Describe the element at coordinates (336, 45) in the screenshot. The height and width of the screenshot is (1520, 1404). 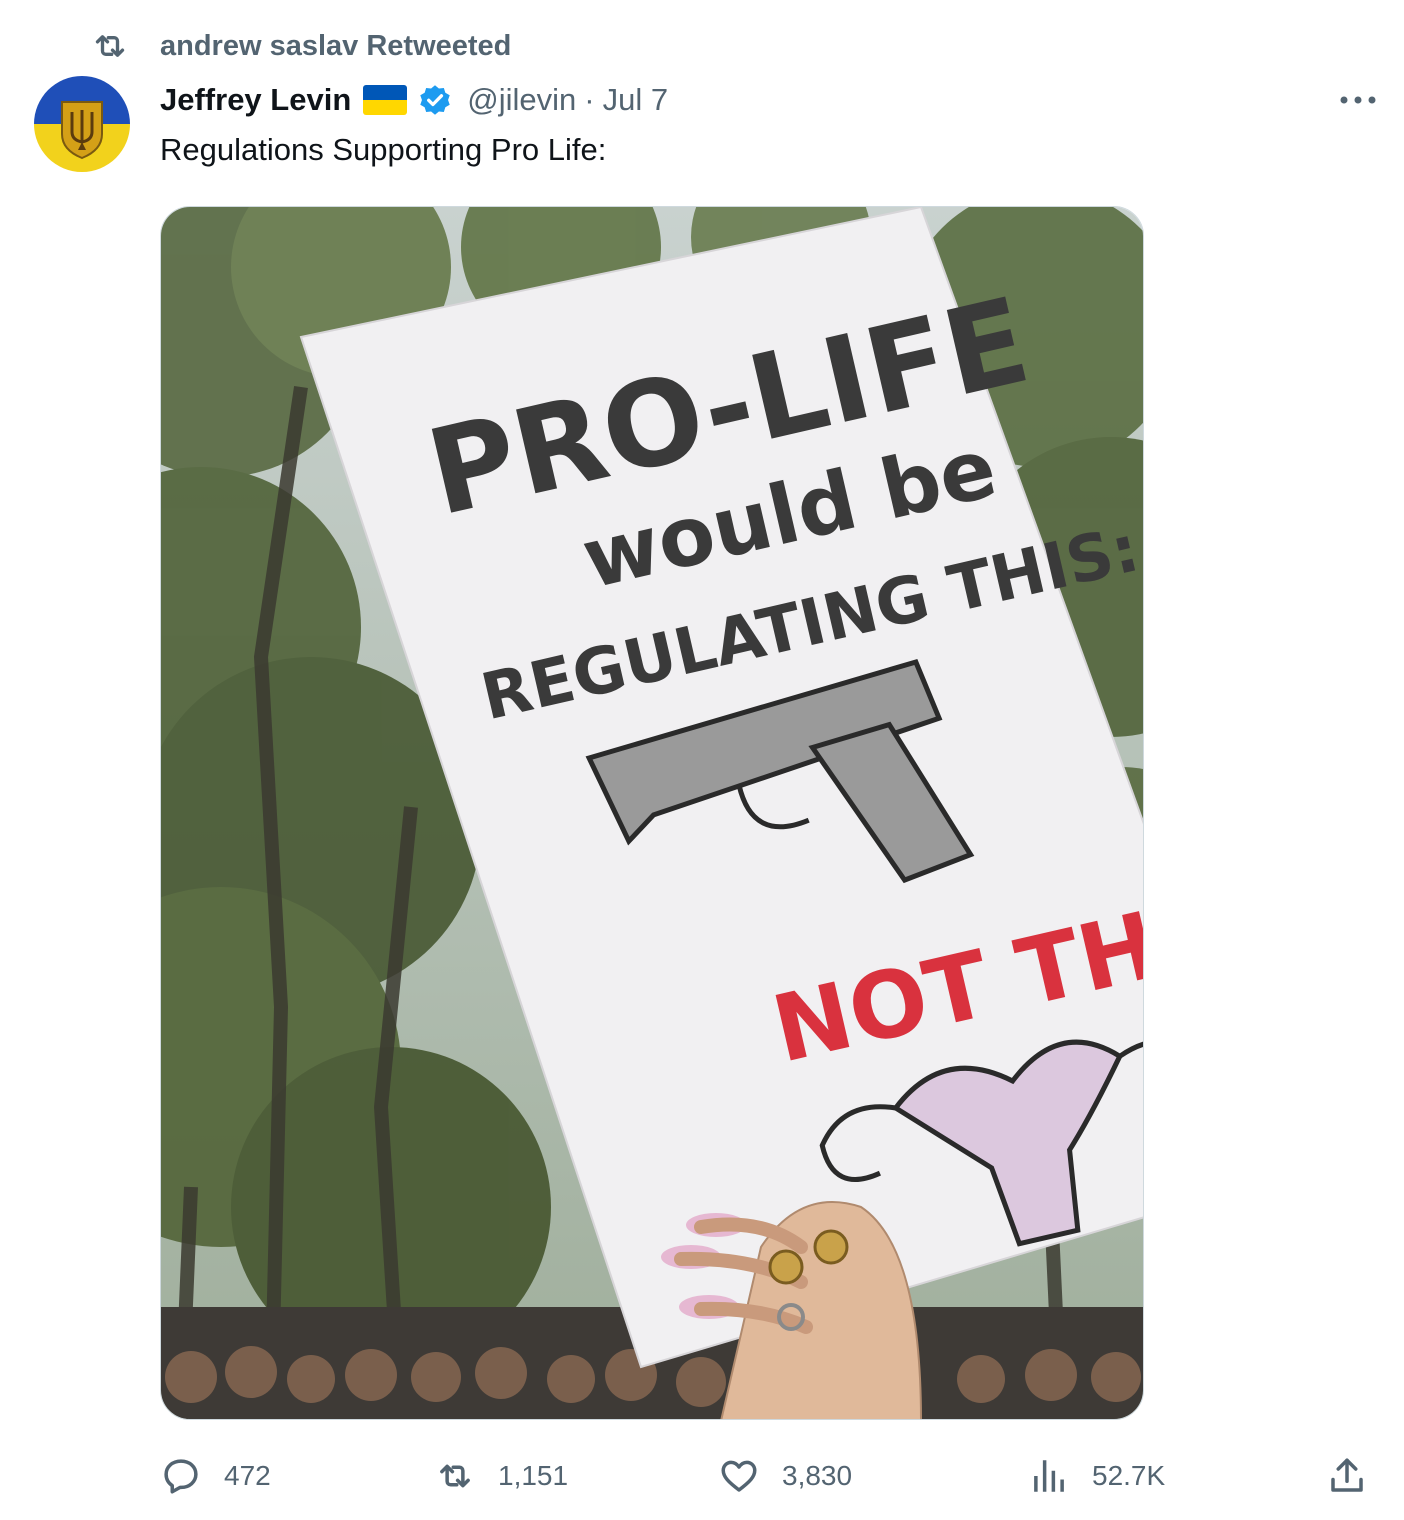
I see `retweet-label: andrew saslav Retweeted` at that location.